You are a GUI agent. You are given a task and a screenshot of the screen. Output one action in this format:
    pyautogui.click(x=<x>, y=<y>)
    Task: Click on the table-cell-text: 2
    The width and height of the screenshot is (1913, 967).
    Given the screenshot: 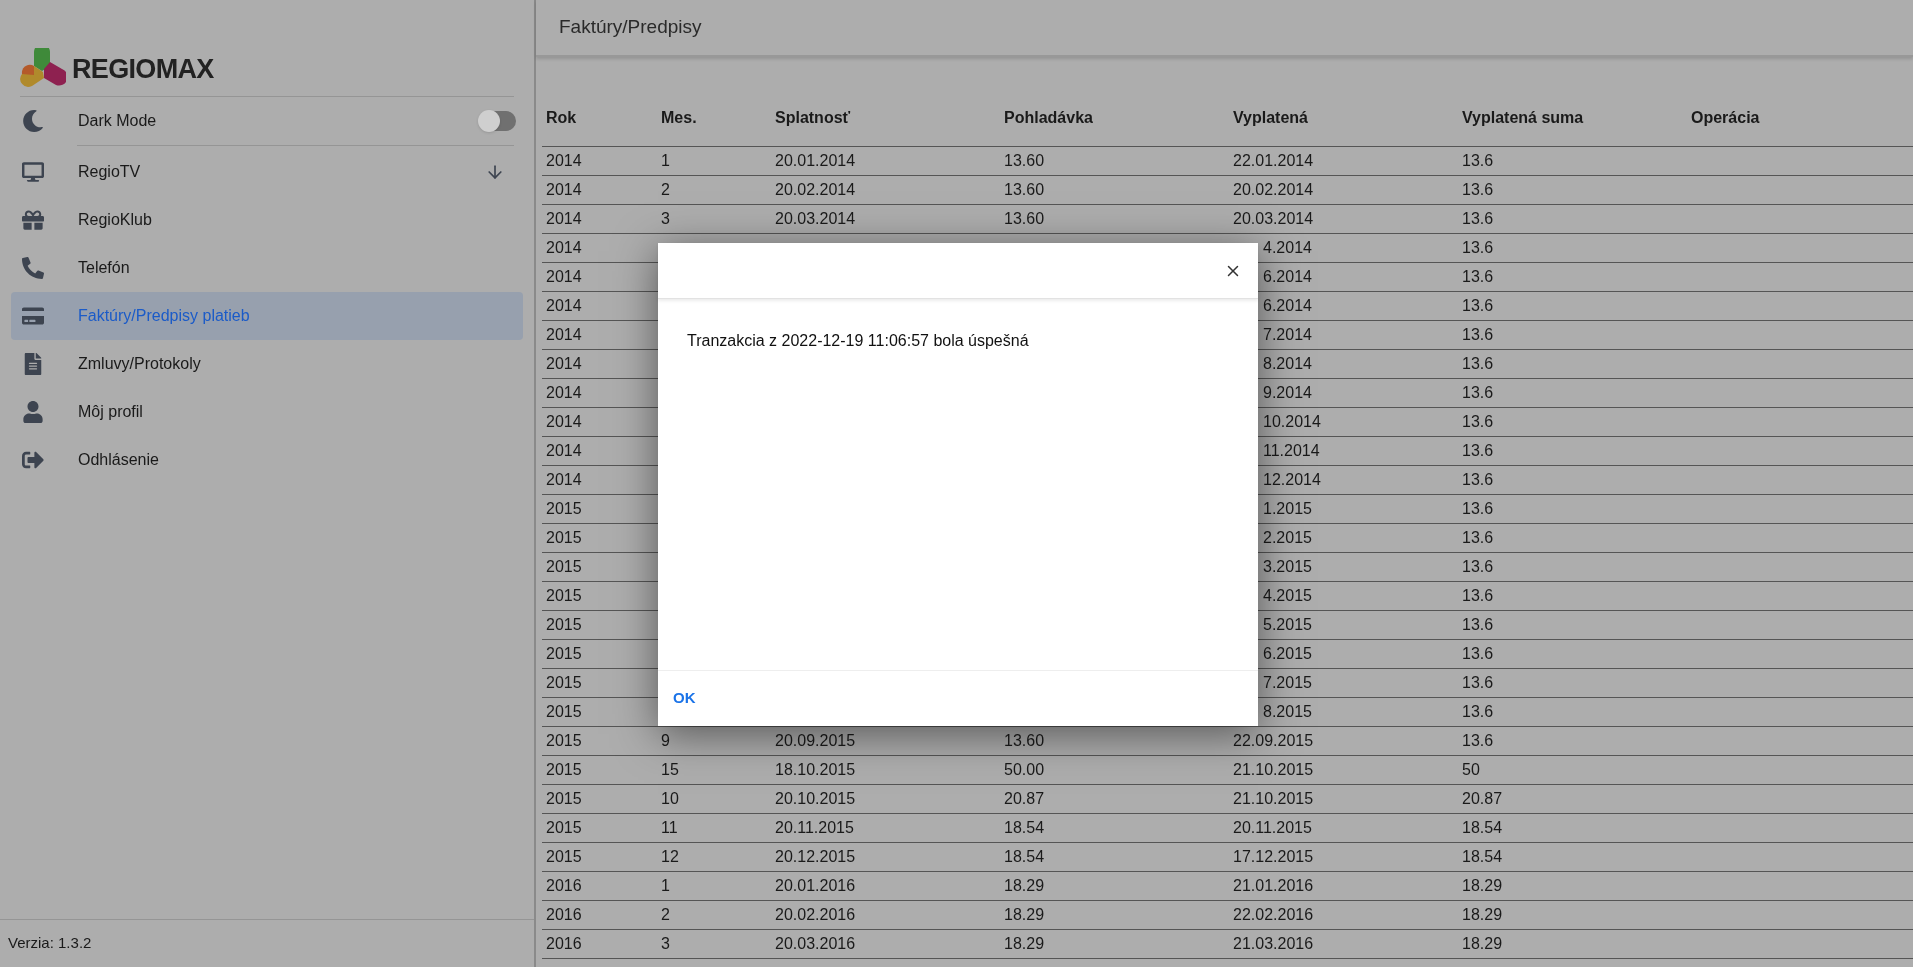 What is the action you would take?
    pyautogui.click(x=665, y=915)
    